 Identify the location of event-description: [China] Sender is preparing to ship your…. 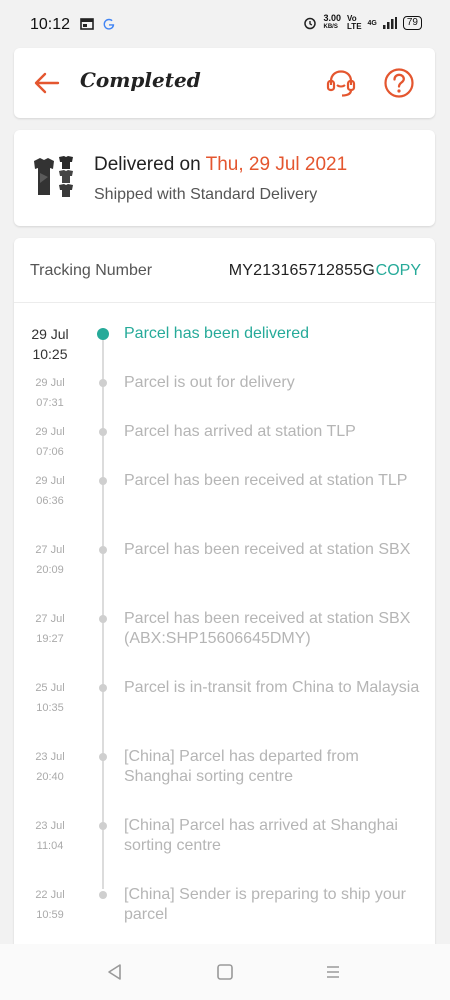
(265, 904).